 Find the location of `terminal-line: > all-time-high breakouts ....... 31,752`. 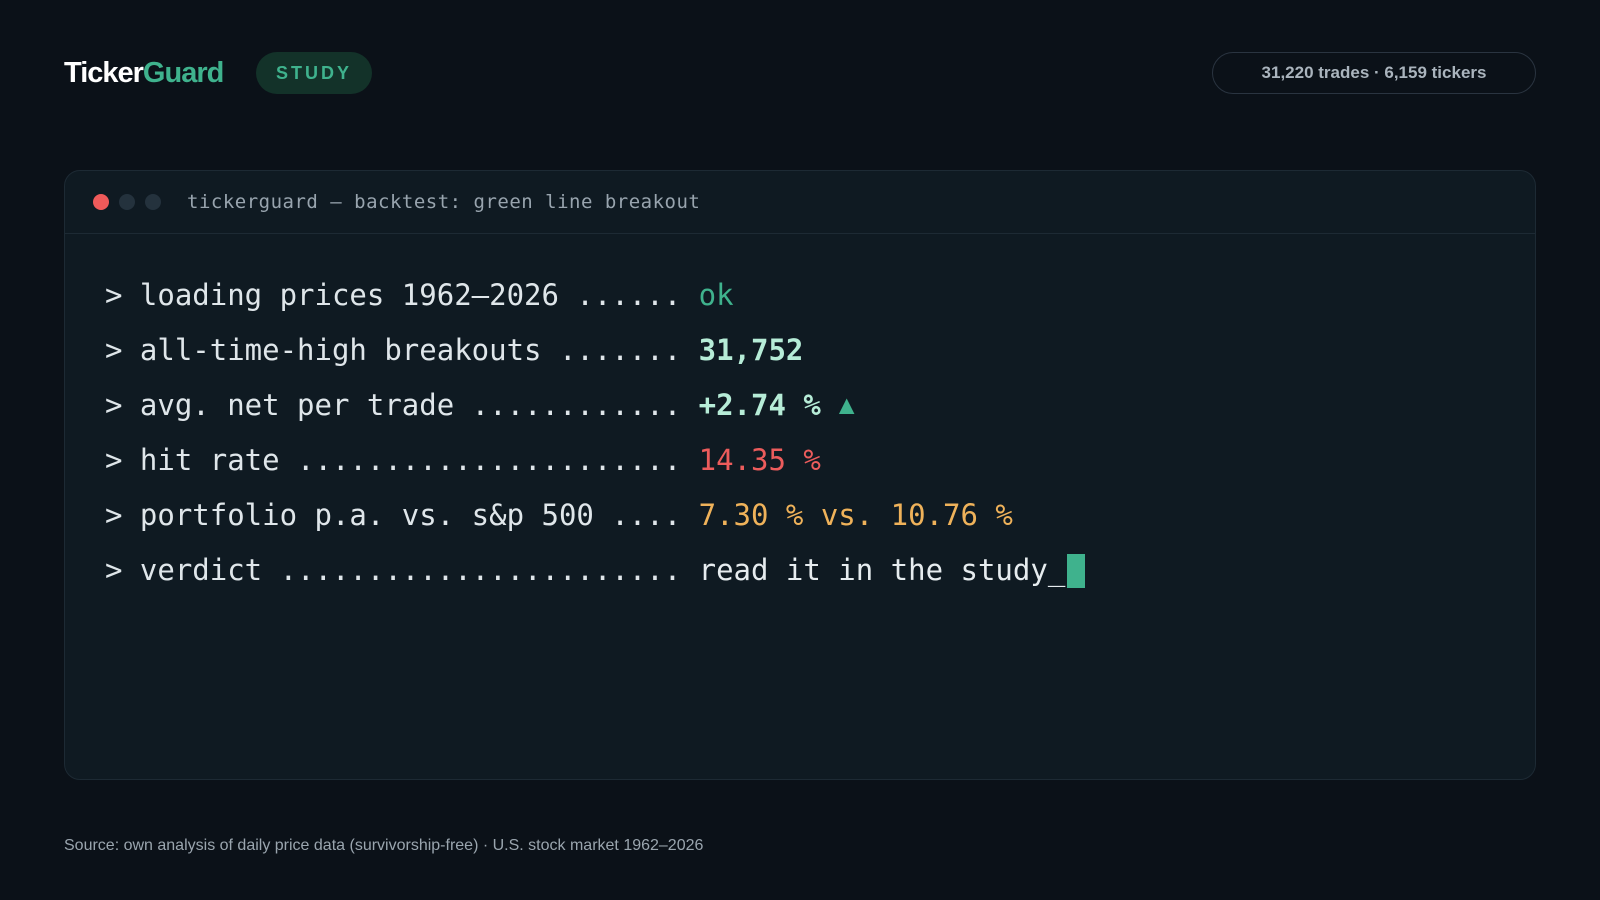

terminal-line: > all-time-high breakouts ....... 31,752 is located at coordinates (820, 350).